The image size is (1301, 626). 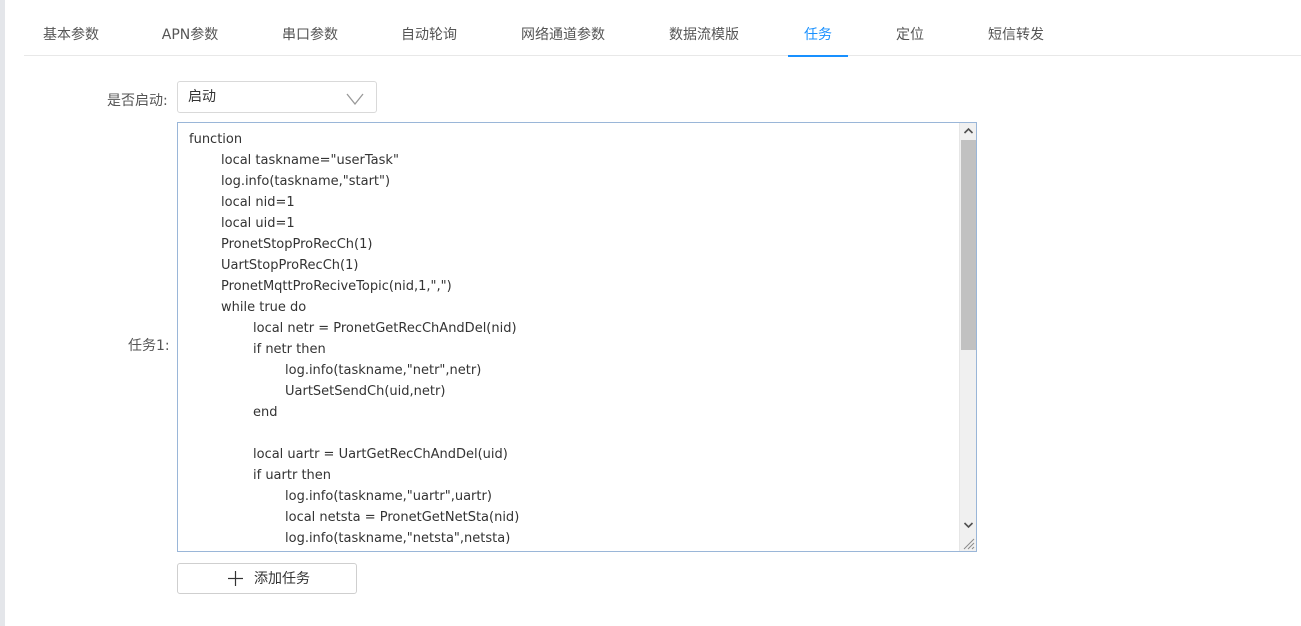 What do you see at coordinates (385, 328) in the screenshot?
I see `code-line: local netr = PronetGetRecChAndDel(nid)` at bounding box center [385, 328].